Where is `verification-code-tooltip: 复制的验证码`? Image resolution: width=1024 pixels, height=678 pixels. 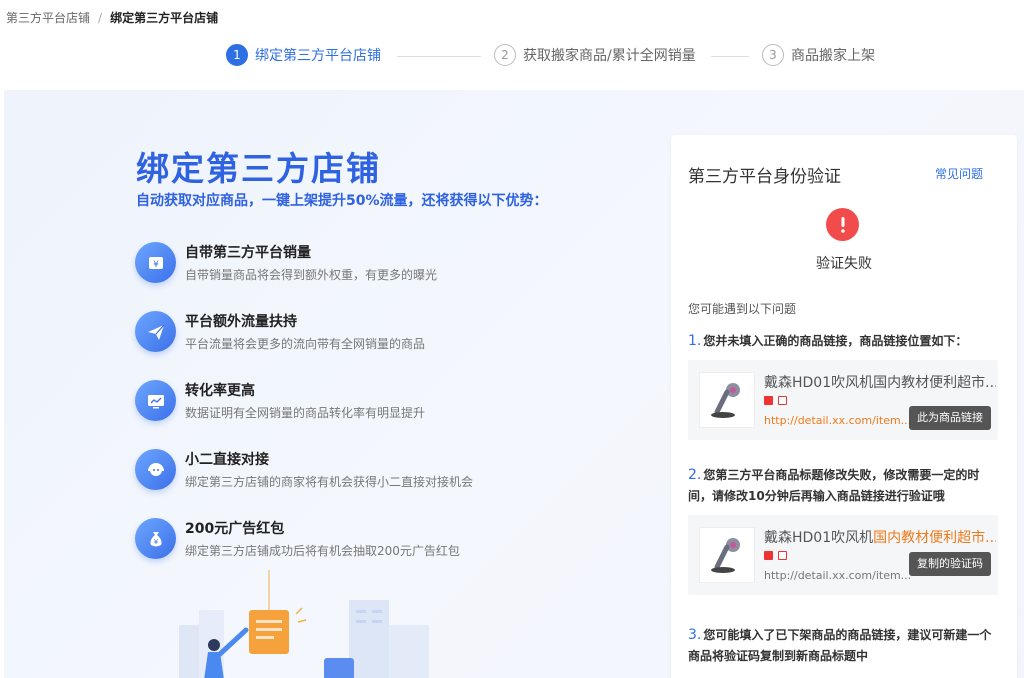
verification-code-tooltip: 复制的验证码 is located at coordinates (950, 564).